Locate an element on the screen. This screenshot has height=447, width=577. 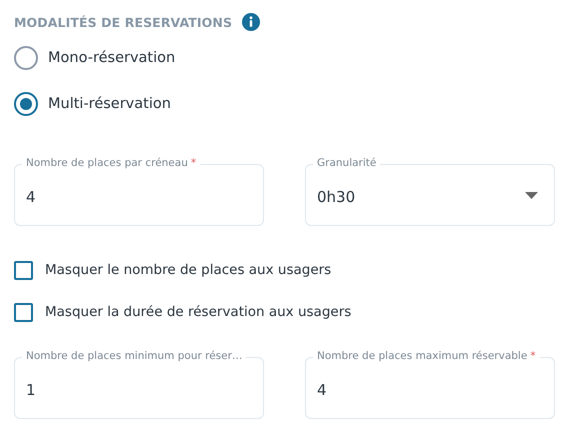
input-field: Nombre de places minimum pour réser… 1 is located at coordinates (139, 384).